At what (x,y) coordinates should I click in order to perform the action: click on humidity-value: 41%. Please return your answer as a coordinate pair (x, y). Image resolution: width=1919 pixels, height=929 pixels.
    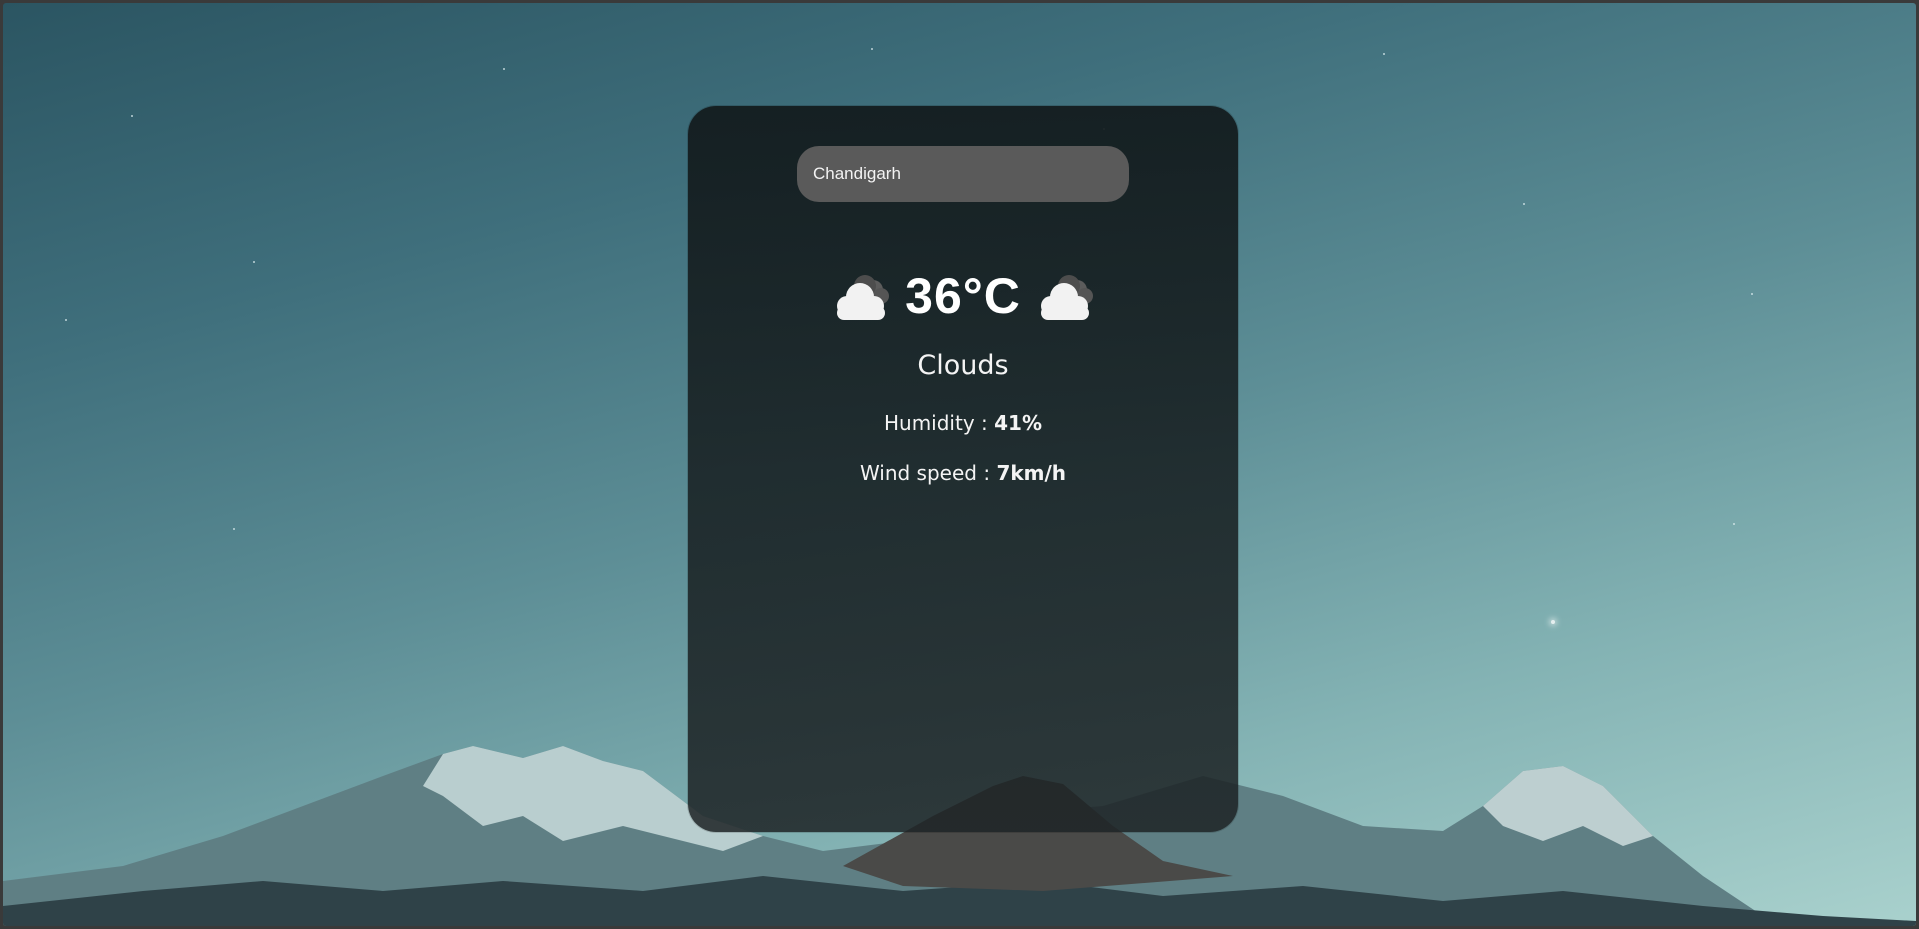
    Looking at the image, I should click on (1018, 423).